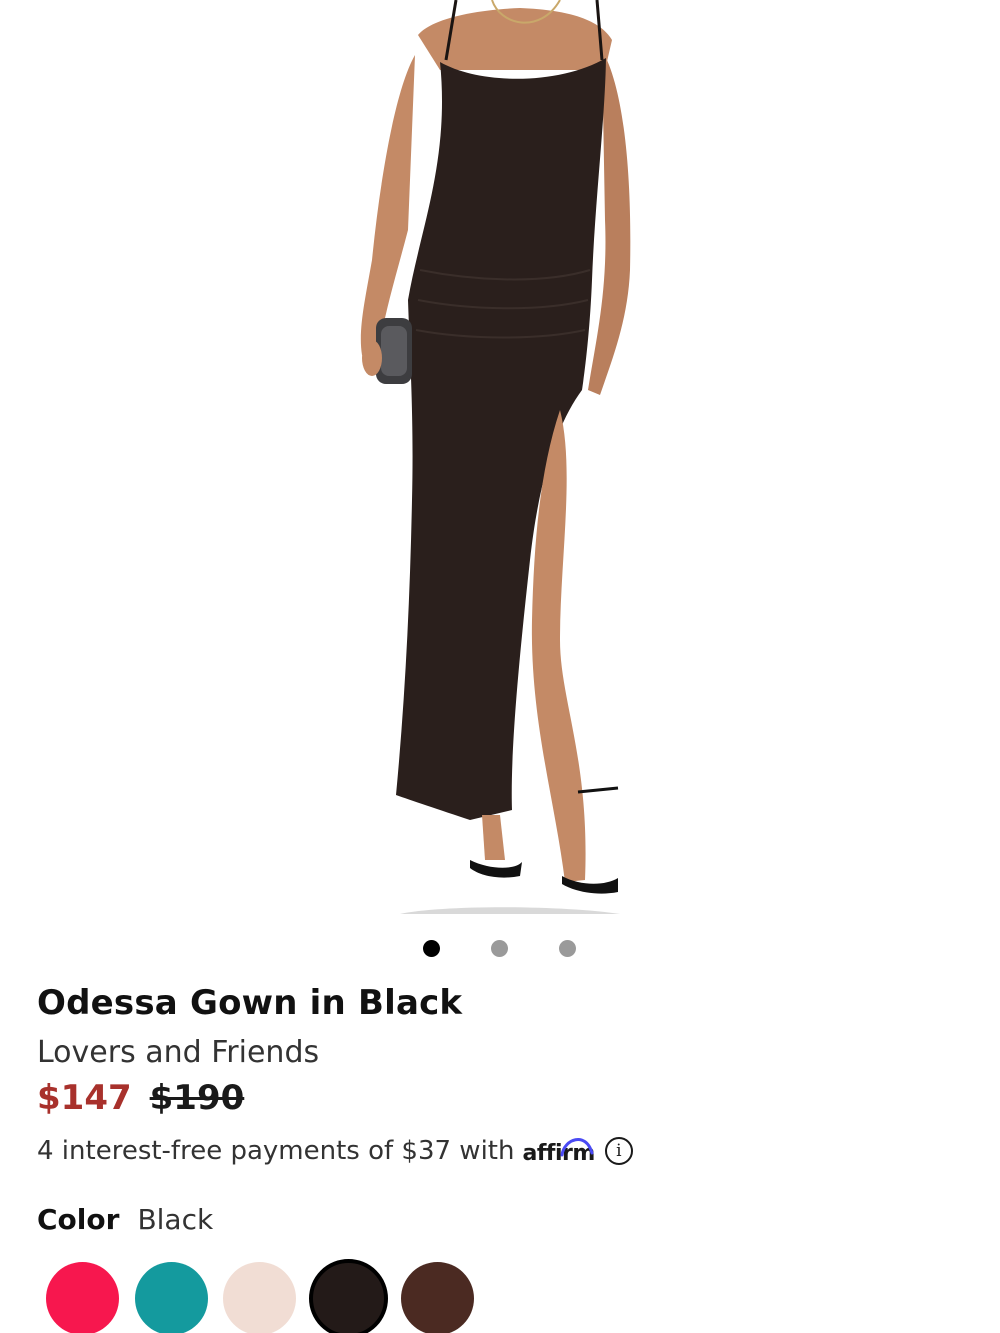 The height and width of the screenshot is (1333, 1000). What do you see at coordinates (78, 1219) in the screenshot?
I see `color-label: Color` at bounding box center [78, 1219].